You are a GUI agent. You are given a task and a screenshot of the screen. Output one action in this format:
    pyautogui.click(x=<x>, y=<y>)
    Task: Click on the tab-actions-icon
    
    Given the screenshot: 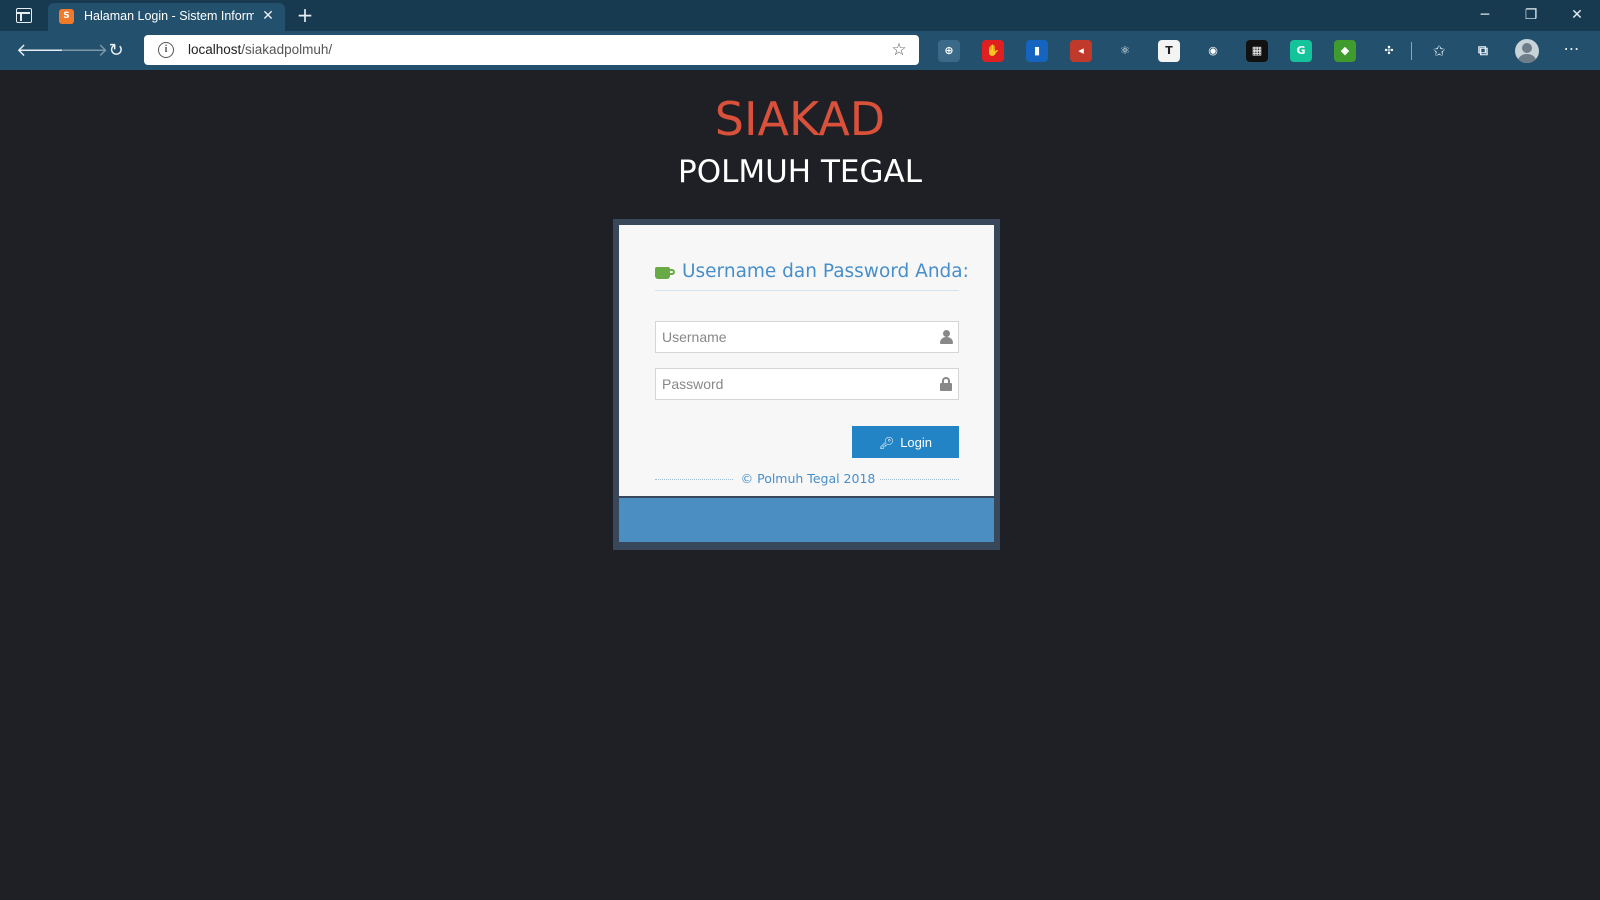 What is the action you would take?
    pyautogui.click(x=24, y=15)
    